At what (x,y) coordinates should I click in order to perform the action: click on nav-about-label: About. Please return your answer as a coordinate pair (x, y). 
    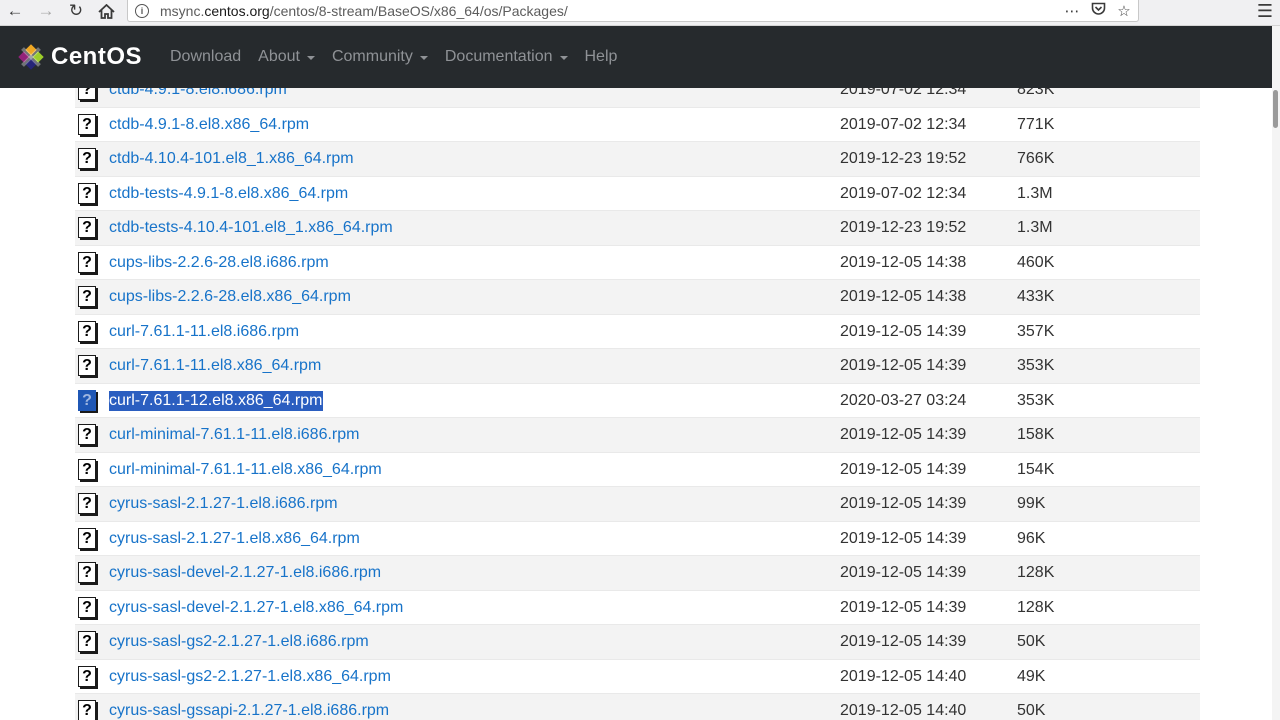
    Looking at the image, I should click on (279, 56).